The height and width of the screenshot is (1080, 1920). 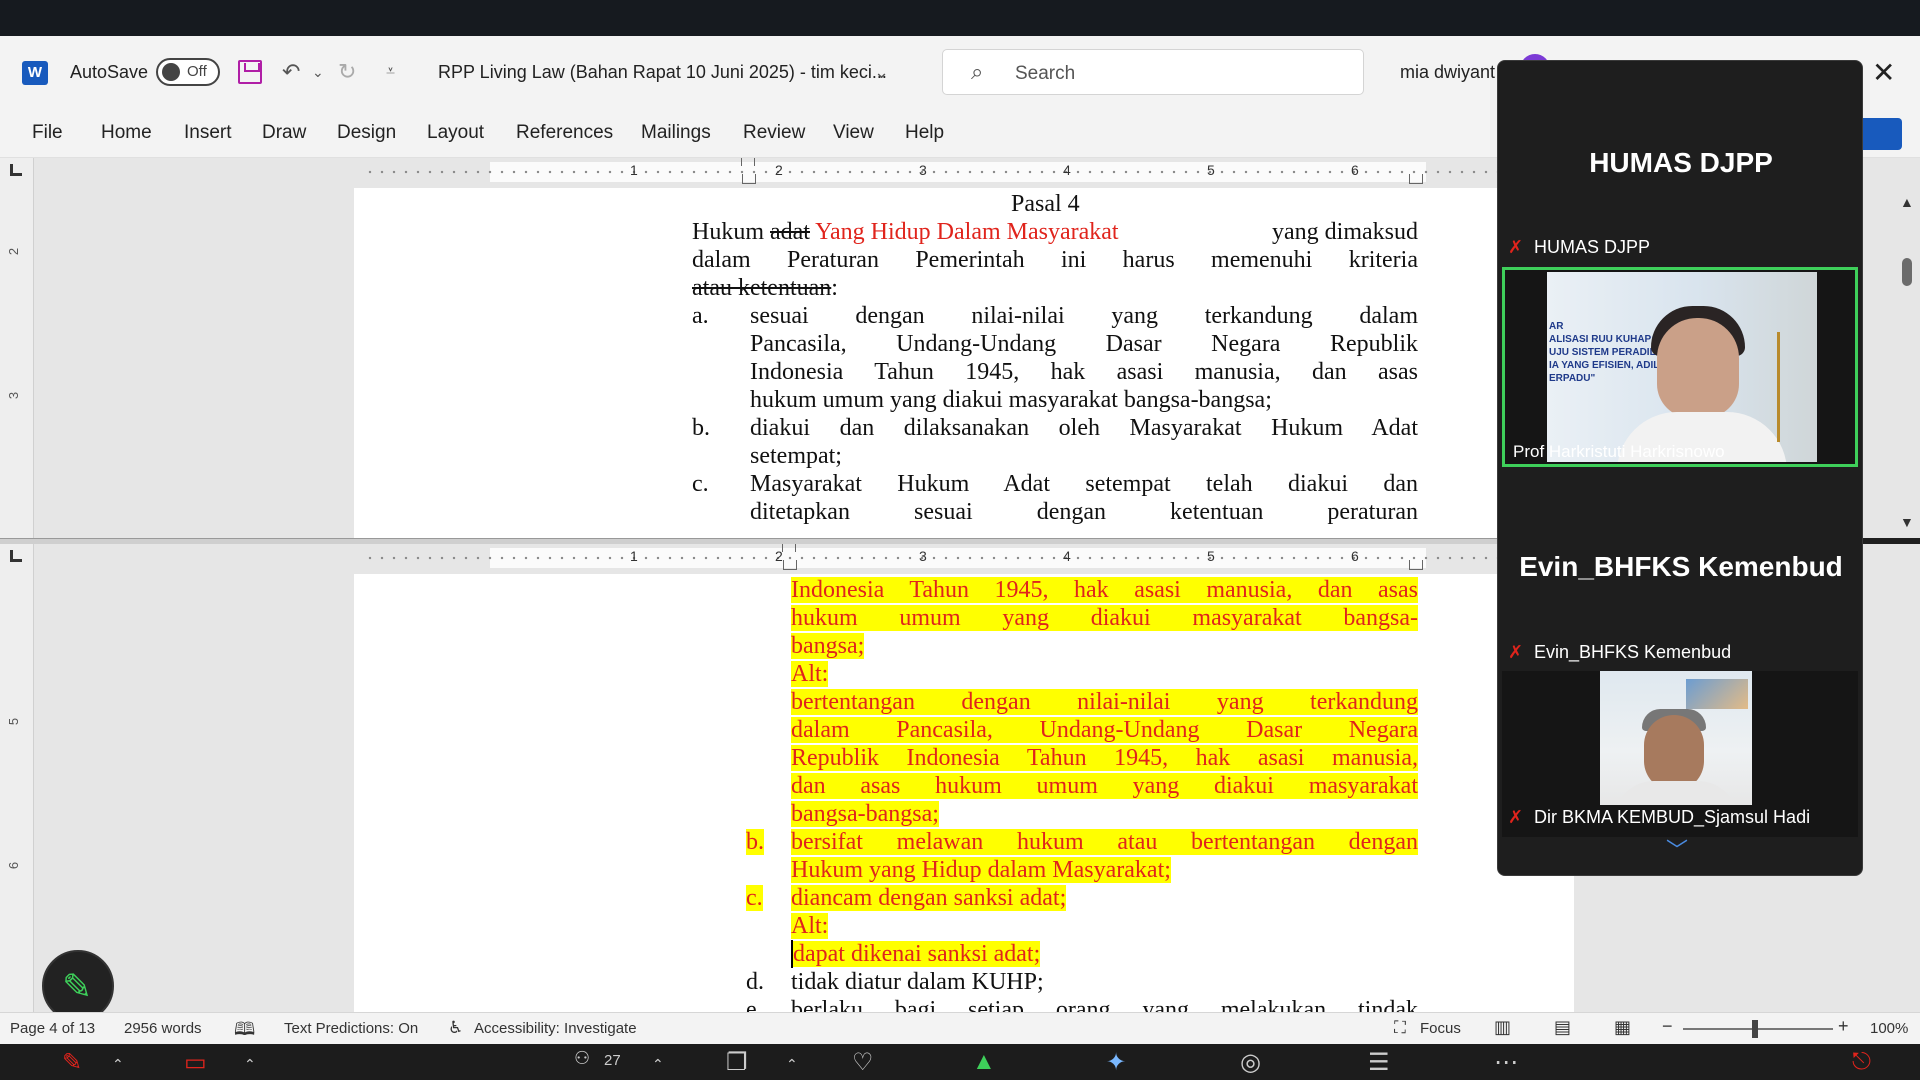 I want to click on focus-button: Focus, so click(x=1440, y=1028).